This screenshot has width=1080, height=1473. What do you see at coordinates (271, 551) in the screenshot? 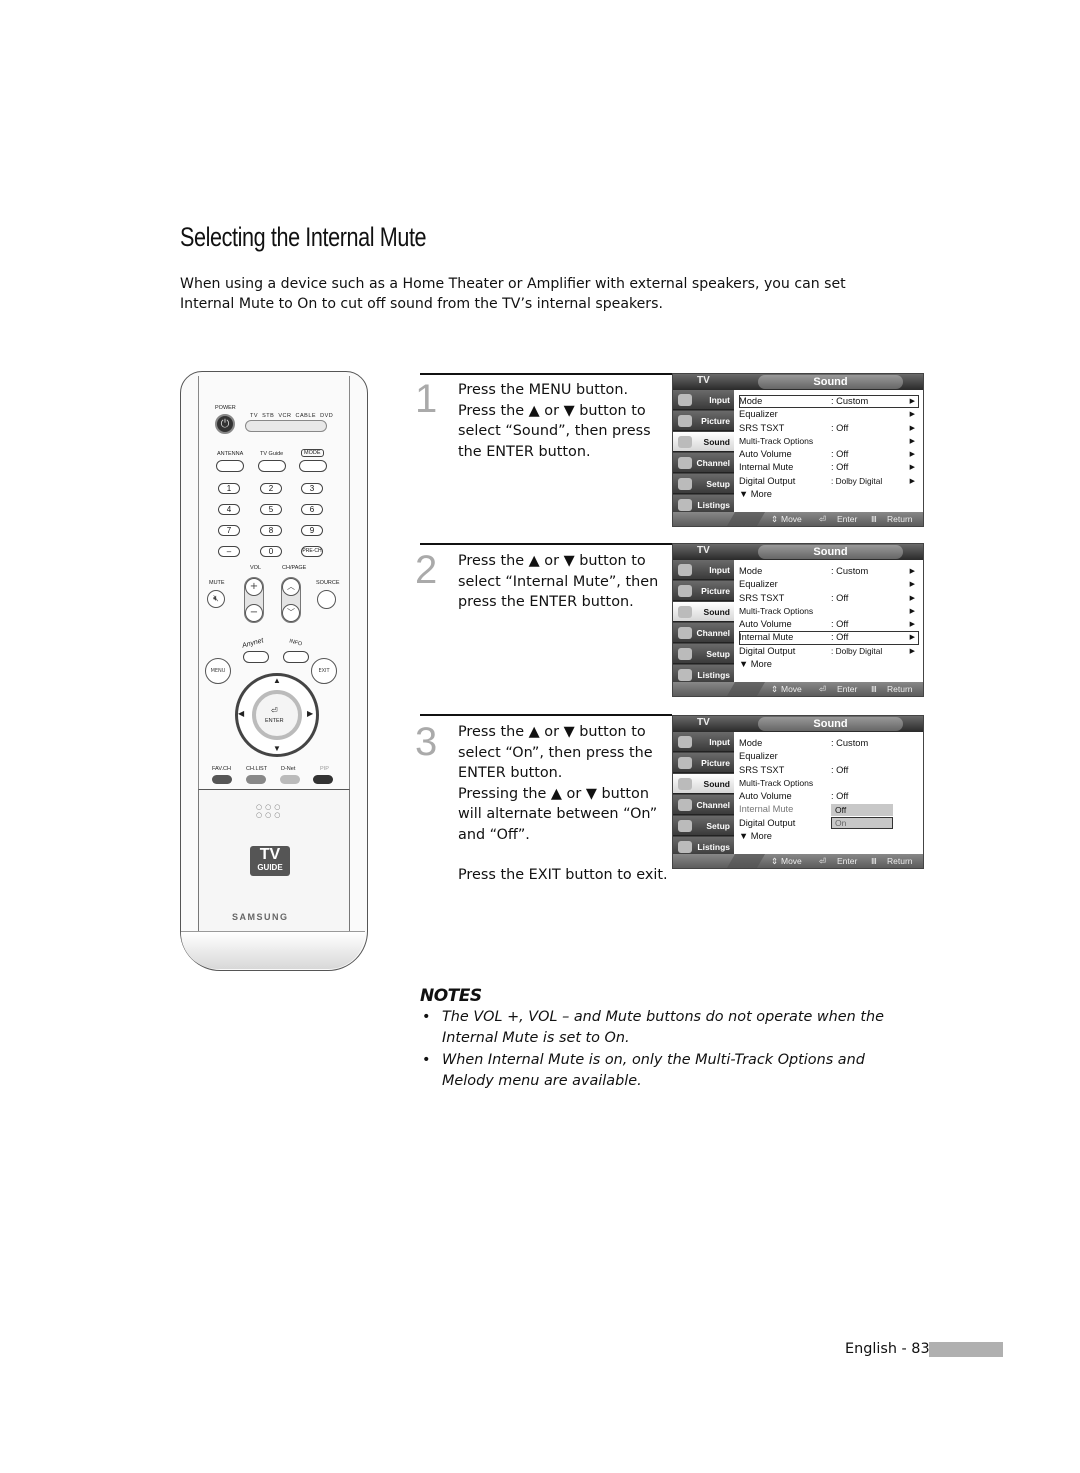
I see `digit-0-button: 0` at bounding box center [271, 551].